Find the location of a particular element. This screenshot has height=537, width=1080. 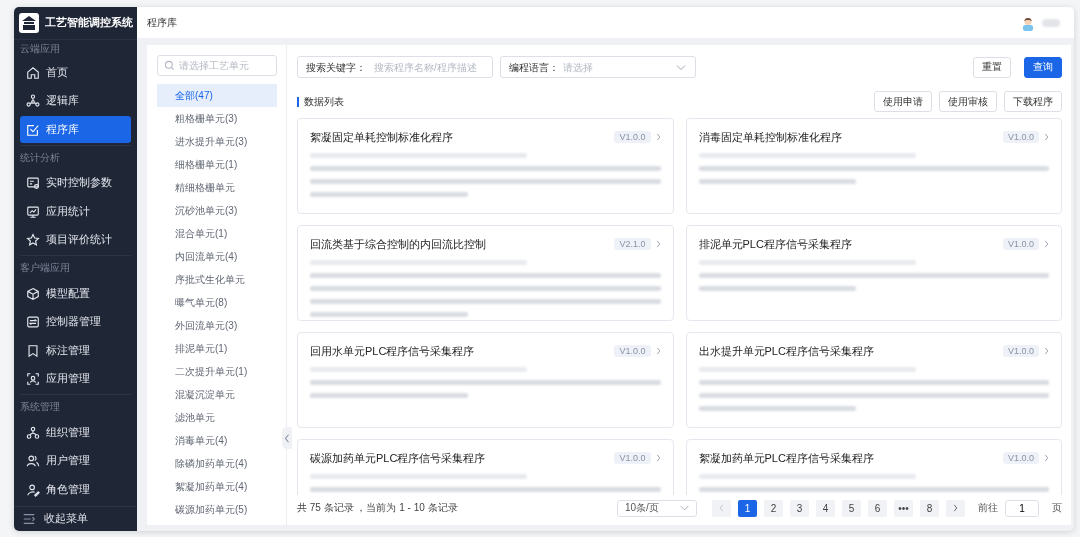

page-button: ••• is located at coordinates (903, 508).